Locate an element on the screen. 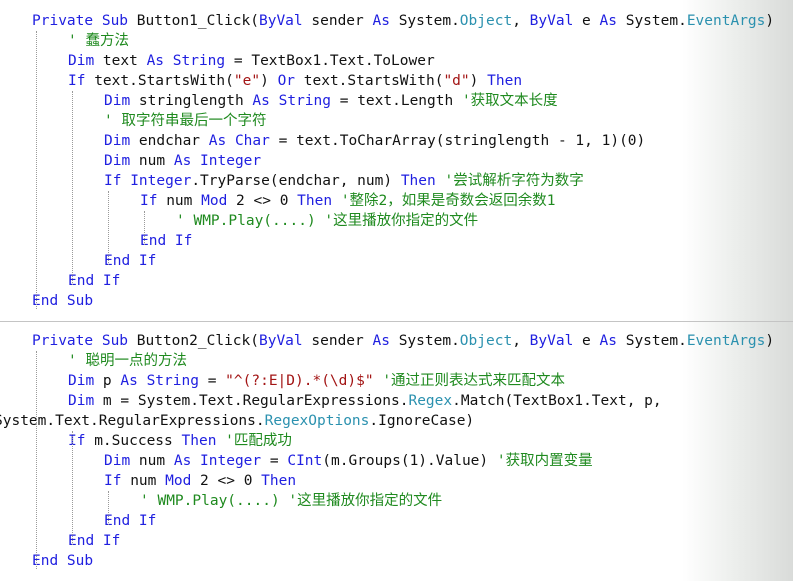  code-token: As String is located at coordinates (190, 61).